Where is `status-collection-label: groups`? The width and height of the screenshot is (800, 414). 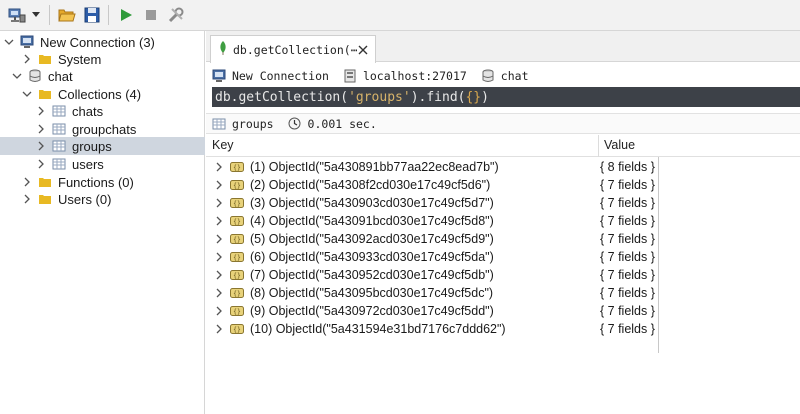 status-collection-label: groups is located at coordinates (253, 123).